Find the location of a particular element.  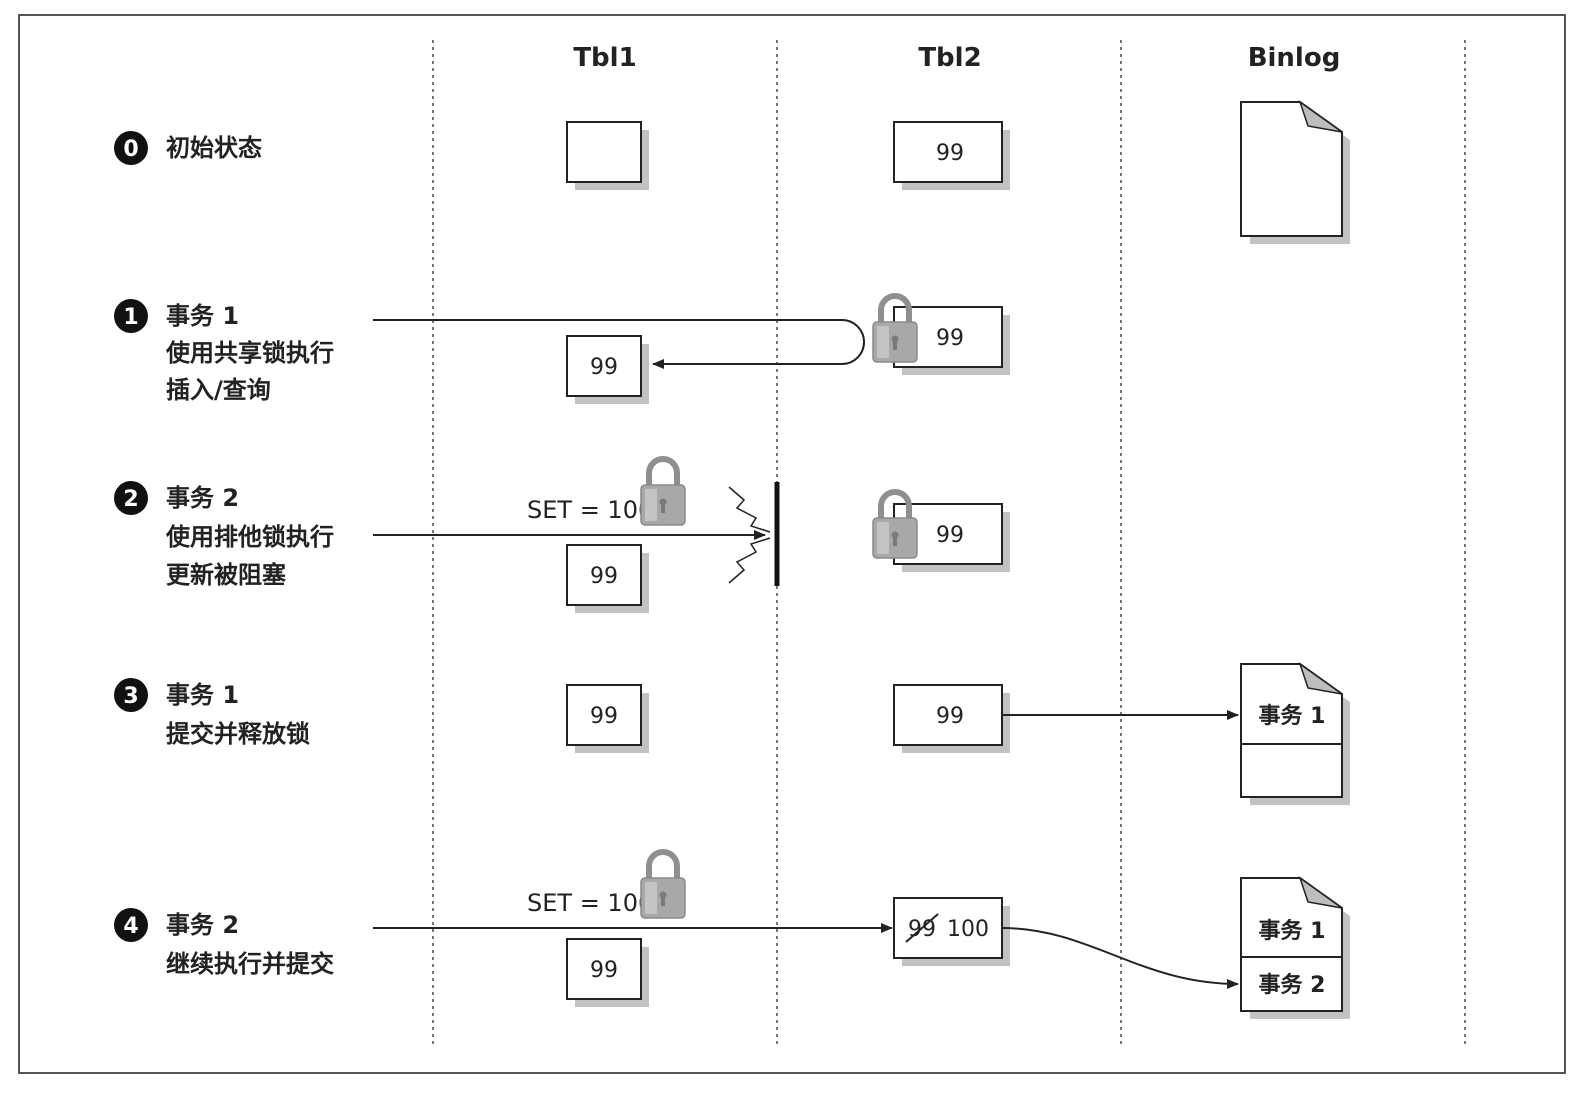

s0-binlog-document-icon is located at coordinates (1295, 172).